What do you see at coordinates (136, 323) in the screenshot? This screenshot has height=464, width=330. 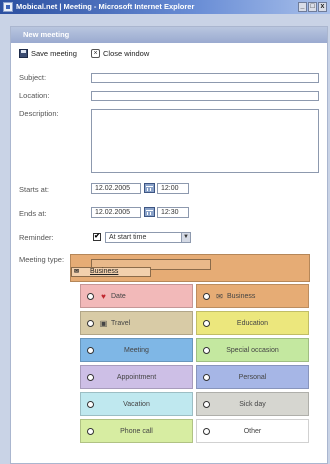 I see `meeting-type-option: ▣ Travel` at bounding box center [136, 323].